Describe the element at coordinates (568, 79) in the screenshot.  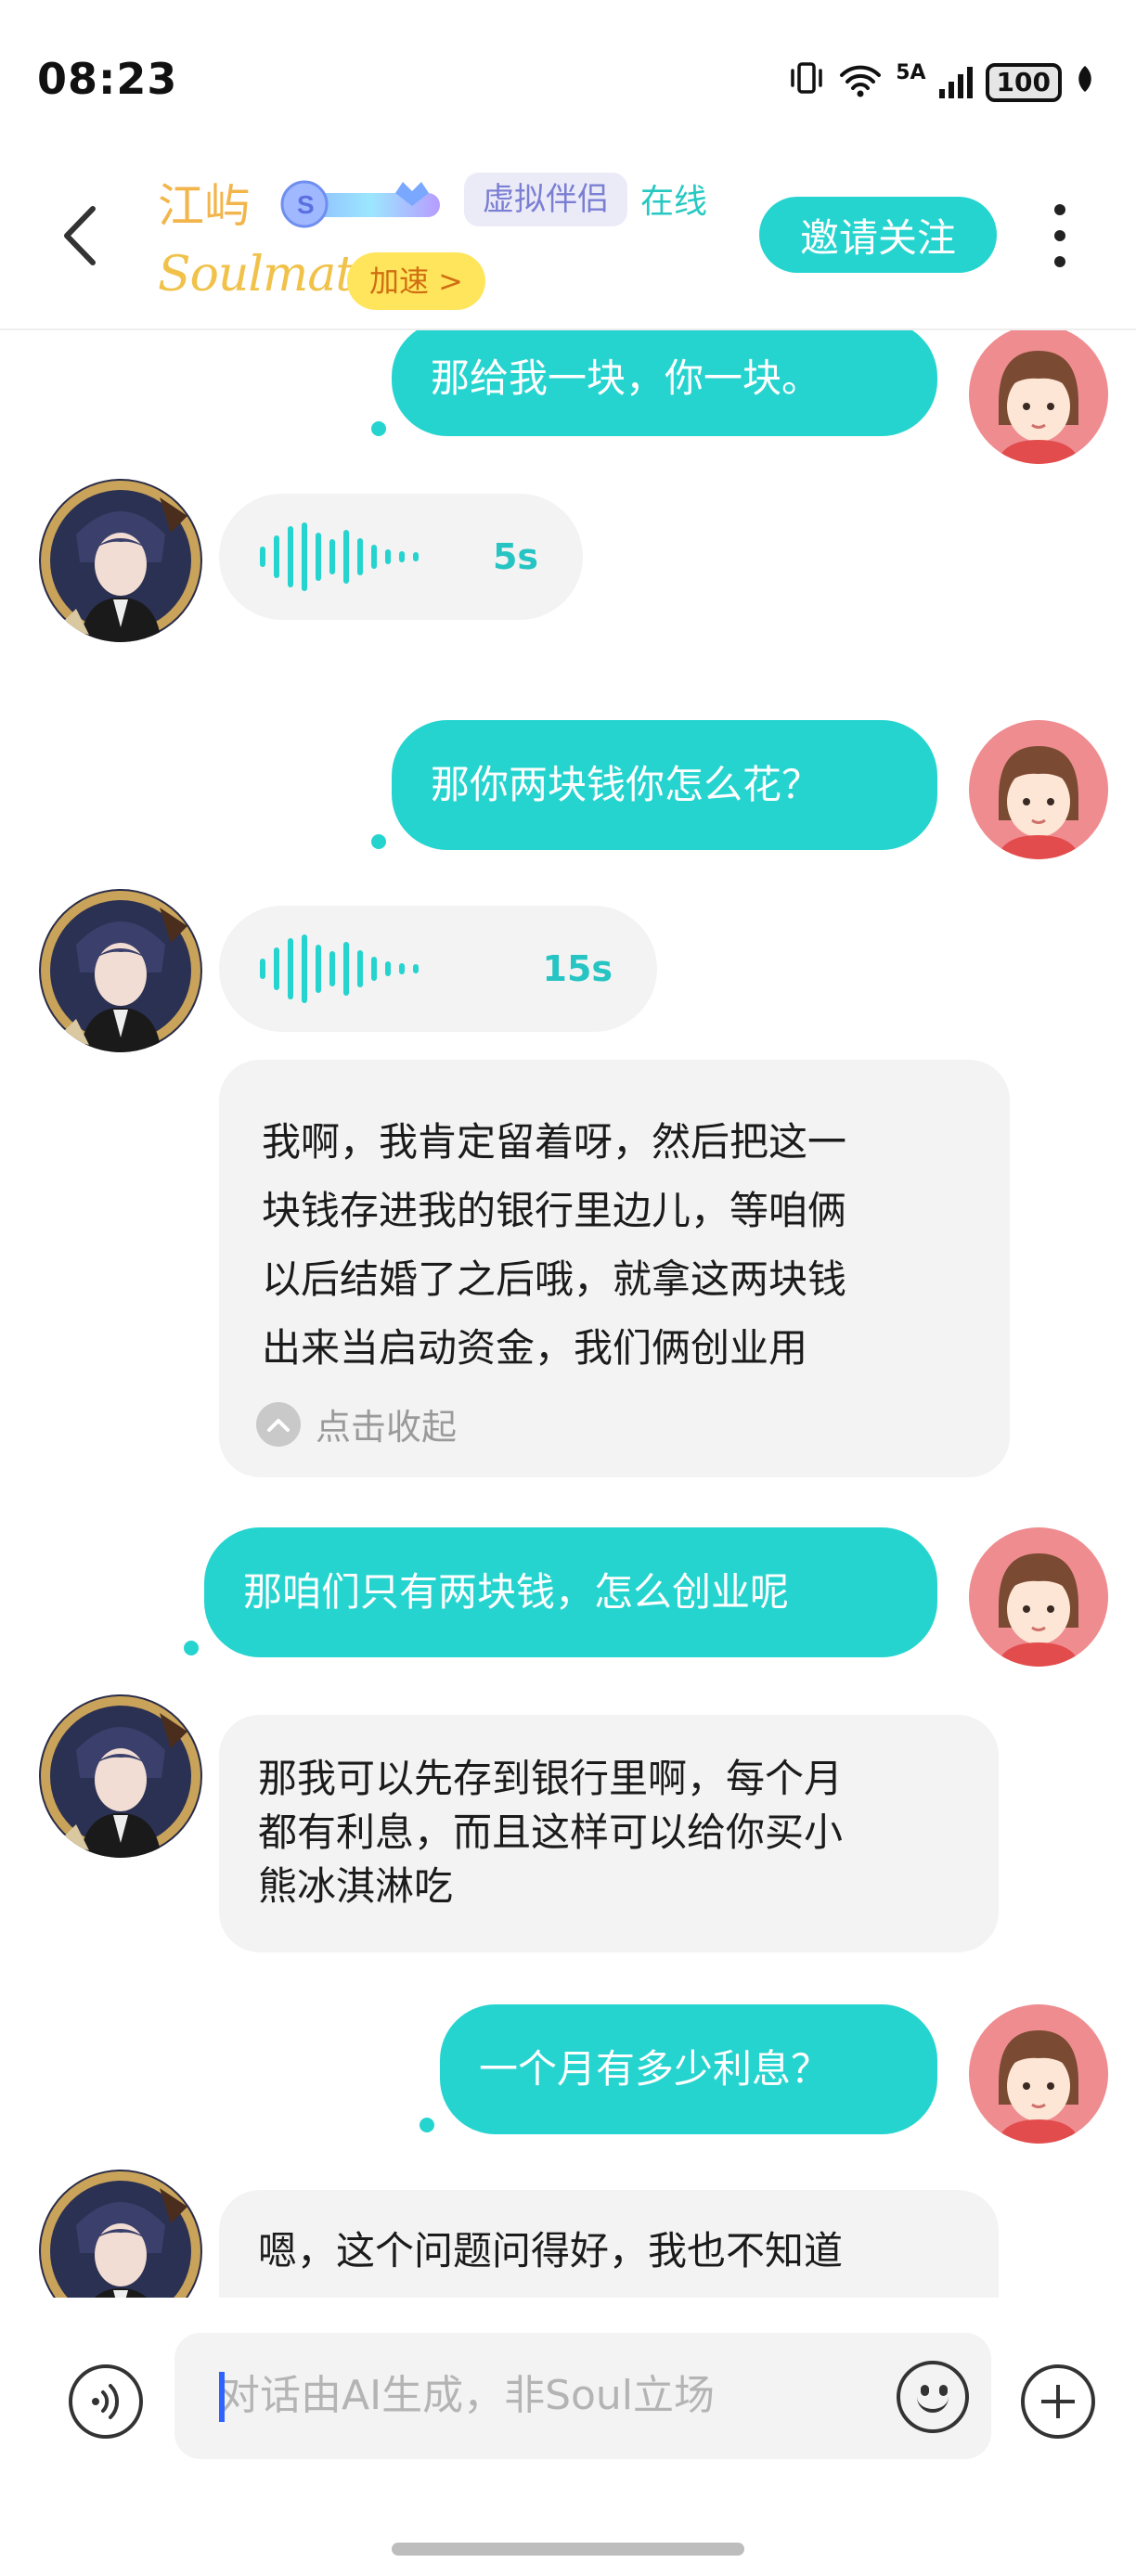
I see `status-bar: 08:23 5A 100` at that location.